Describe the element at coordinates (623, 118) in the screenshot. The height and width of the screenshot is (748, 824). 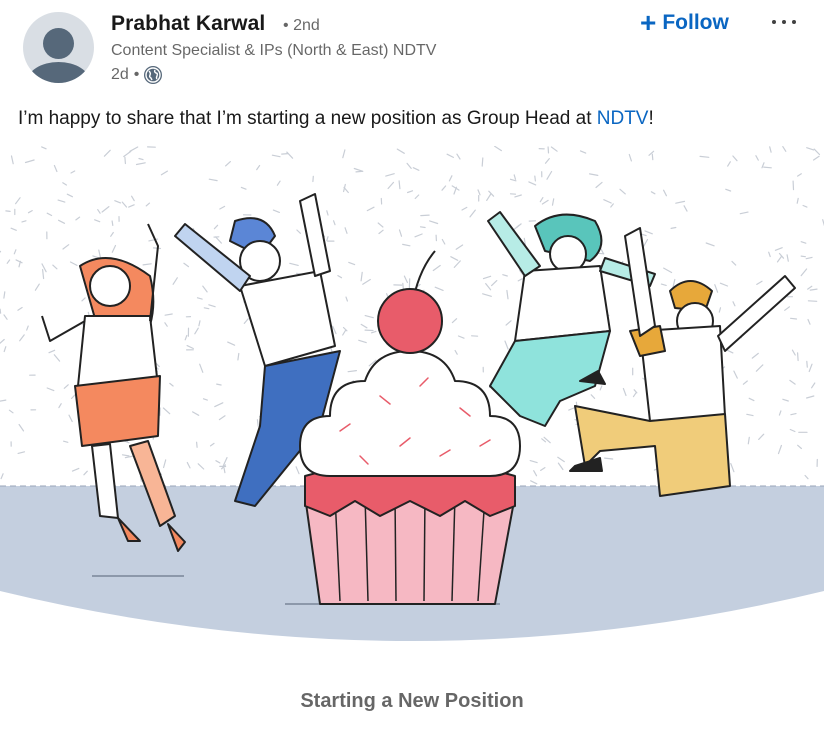
I see `company-link: NDTV` at that location.